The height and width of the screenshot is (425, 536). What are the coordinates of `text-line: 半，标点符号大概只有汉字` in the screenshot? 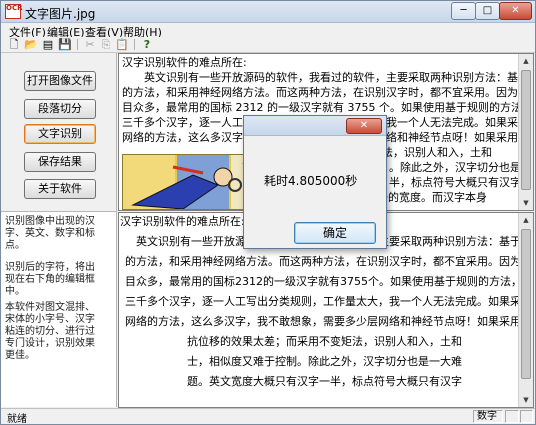 It's located at (455, 182).